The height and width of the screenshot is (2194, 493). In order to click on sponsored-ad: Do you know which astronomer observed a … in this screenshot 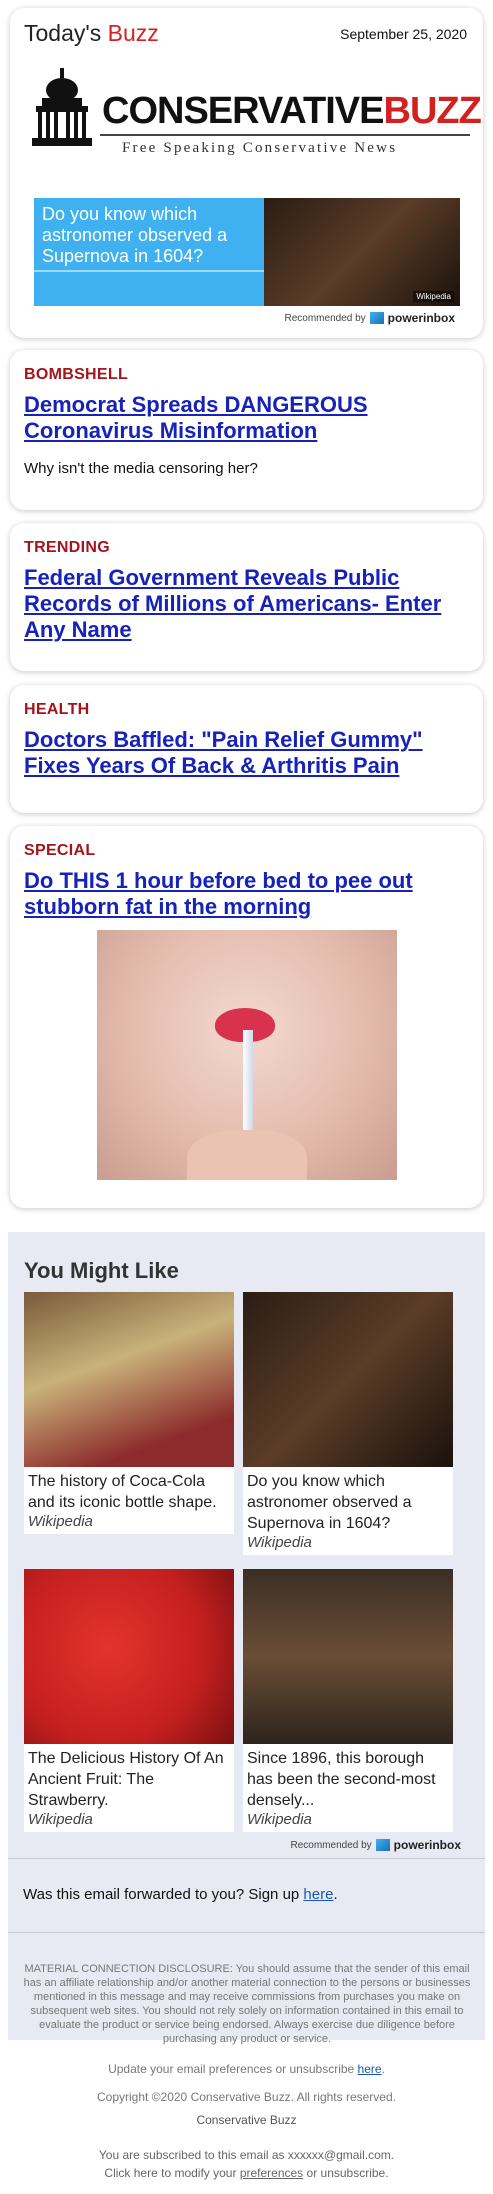, I will do `click(247, 252)`.